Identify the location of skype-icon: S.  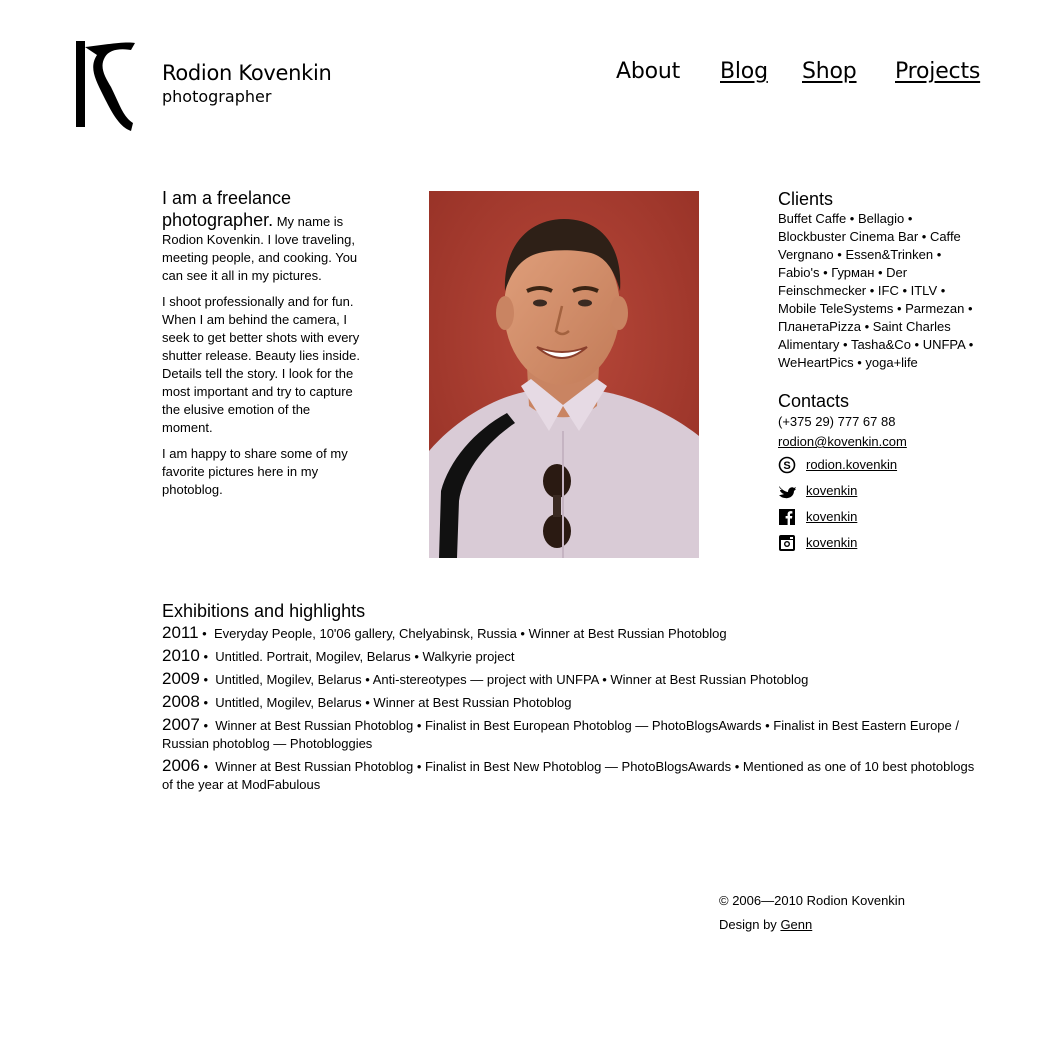
(787, 465).